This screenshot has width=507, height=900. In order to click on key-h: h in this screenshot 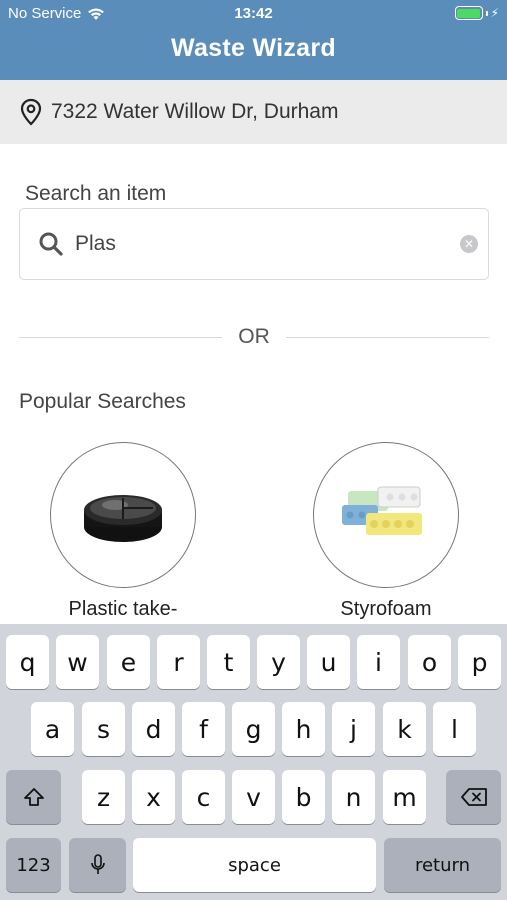, I will do `click(303, 729)`.